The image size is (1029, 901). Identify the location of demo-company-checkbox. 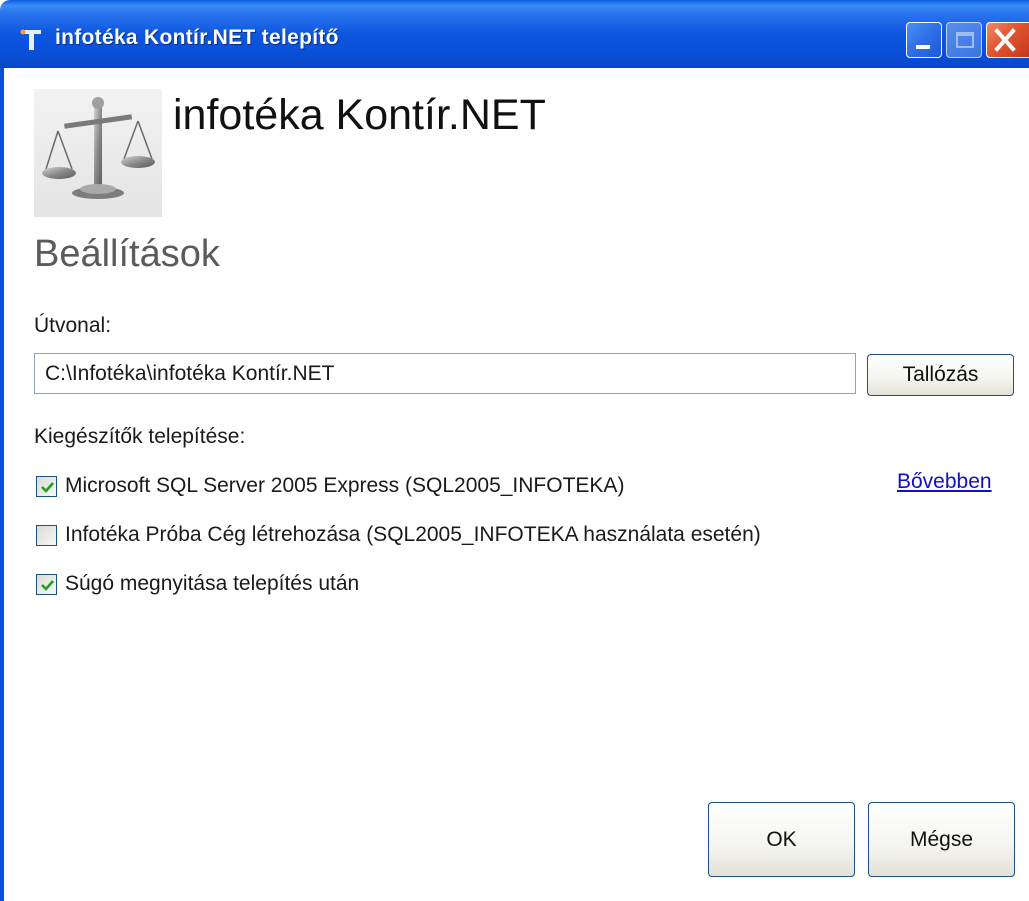
(46, 535).